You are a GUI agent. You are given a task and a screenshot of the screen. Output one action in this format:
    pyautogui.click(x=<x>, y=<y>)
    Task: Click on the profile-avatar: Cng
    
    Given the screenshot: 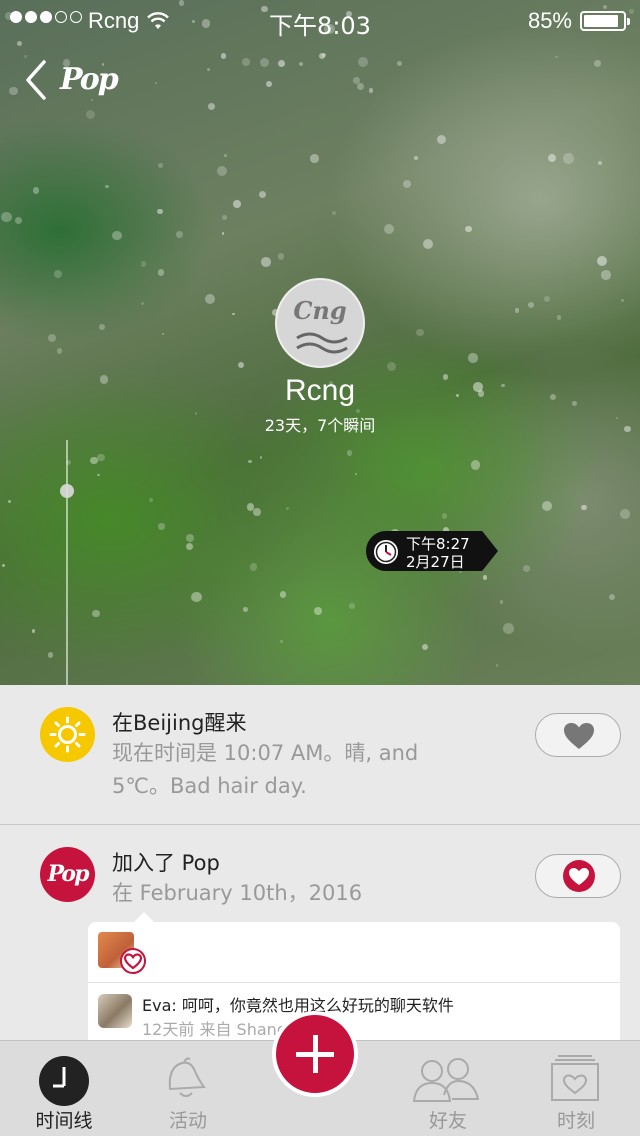 What is the action you would take?
    pyautogui.click(x=320, y=323)
    